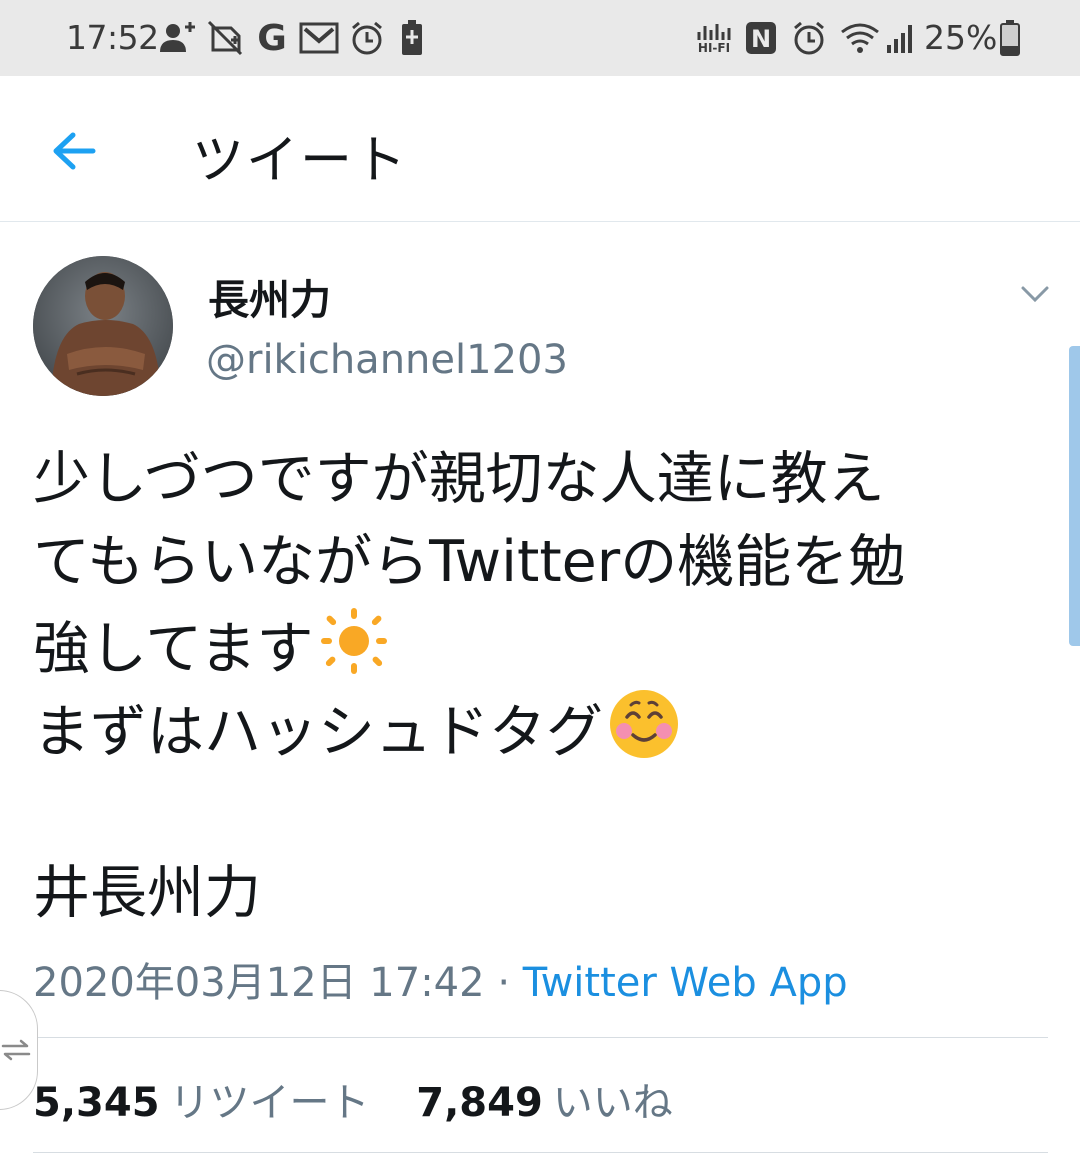 This screenshot has width=1080, height=1160. I want to click on wifi-icon, so click(860, 38).